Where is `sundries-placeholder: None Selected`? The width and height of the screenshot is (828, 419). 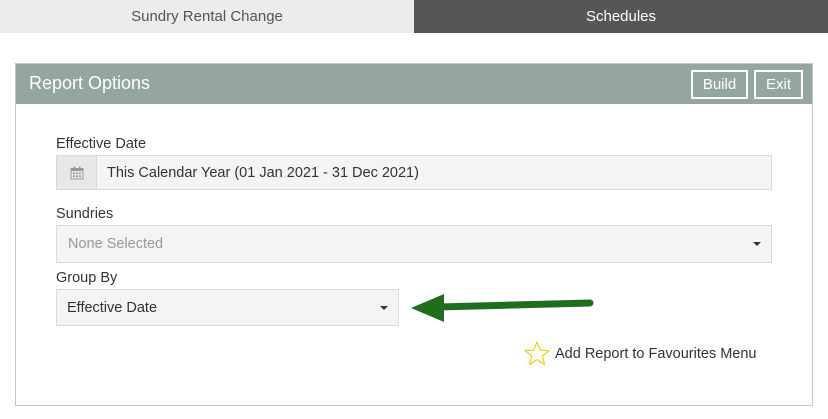 sundries-placeholder: None Selected is located at coordinates (116, 244).